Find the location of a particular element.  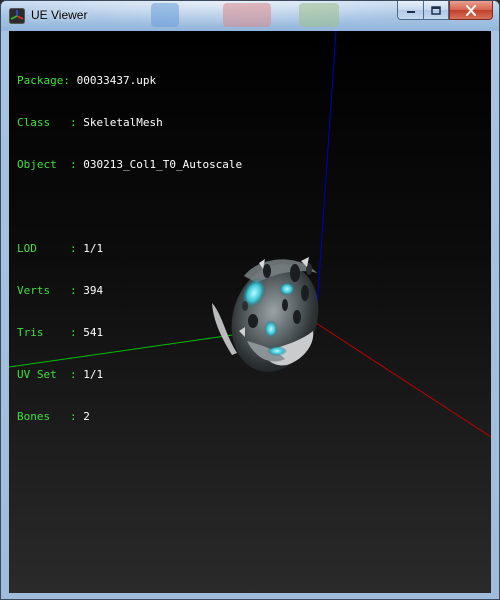

maximize-icon is located at coordinates (436, 10).